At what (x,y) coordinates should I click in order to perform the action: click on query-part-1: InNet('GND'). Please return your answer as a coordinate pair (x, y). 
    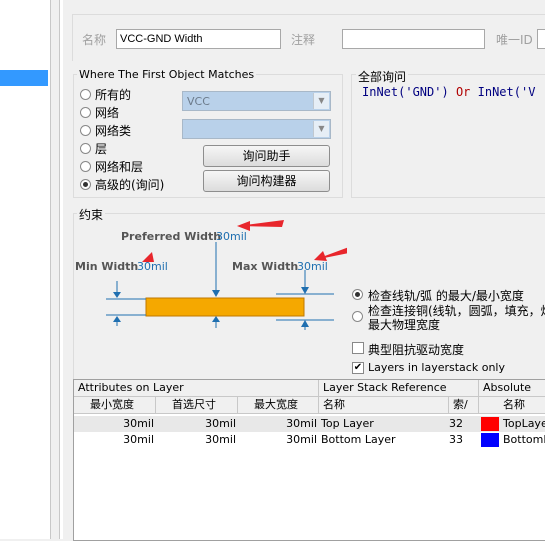
    Looking at the image, I should click on (405, 92).